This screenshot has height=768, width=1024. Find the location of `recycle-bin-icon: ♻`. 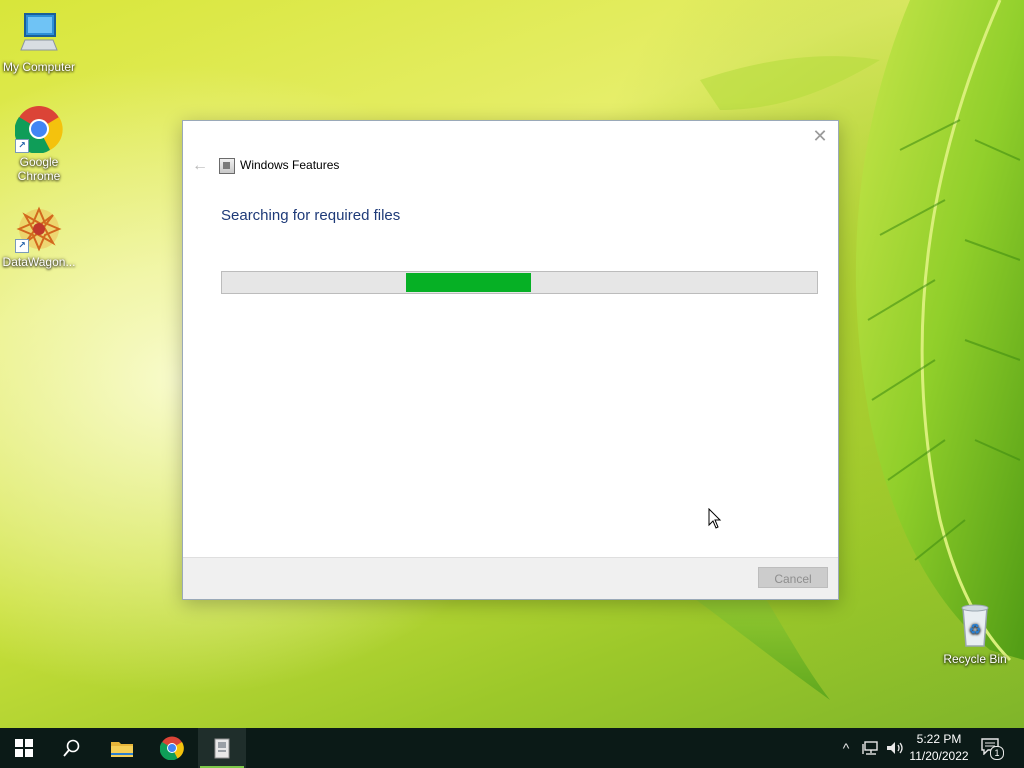

recycle-bin-icon: ♻ is located at coordinates (975, 626).